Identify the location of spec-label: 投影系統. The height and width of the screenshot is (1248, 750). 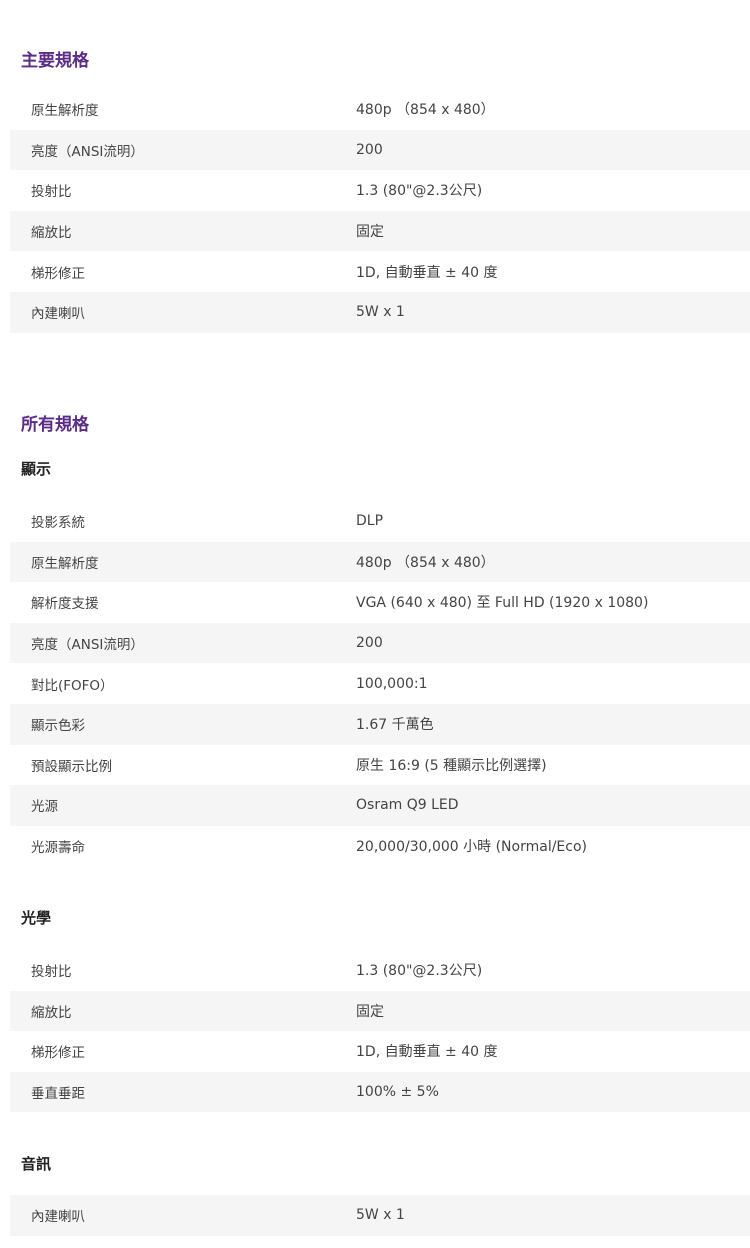
(58, 523).